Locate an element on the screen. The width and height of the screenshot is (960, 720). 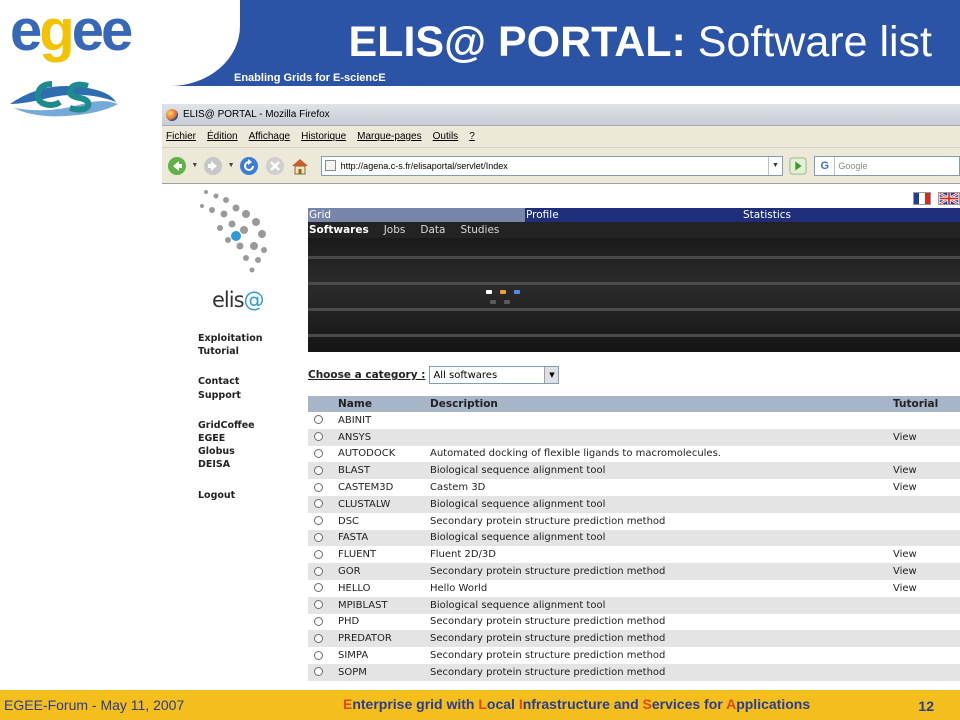
cell-description: Fluent 2D/3D is located at coordinates (659, 555).